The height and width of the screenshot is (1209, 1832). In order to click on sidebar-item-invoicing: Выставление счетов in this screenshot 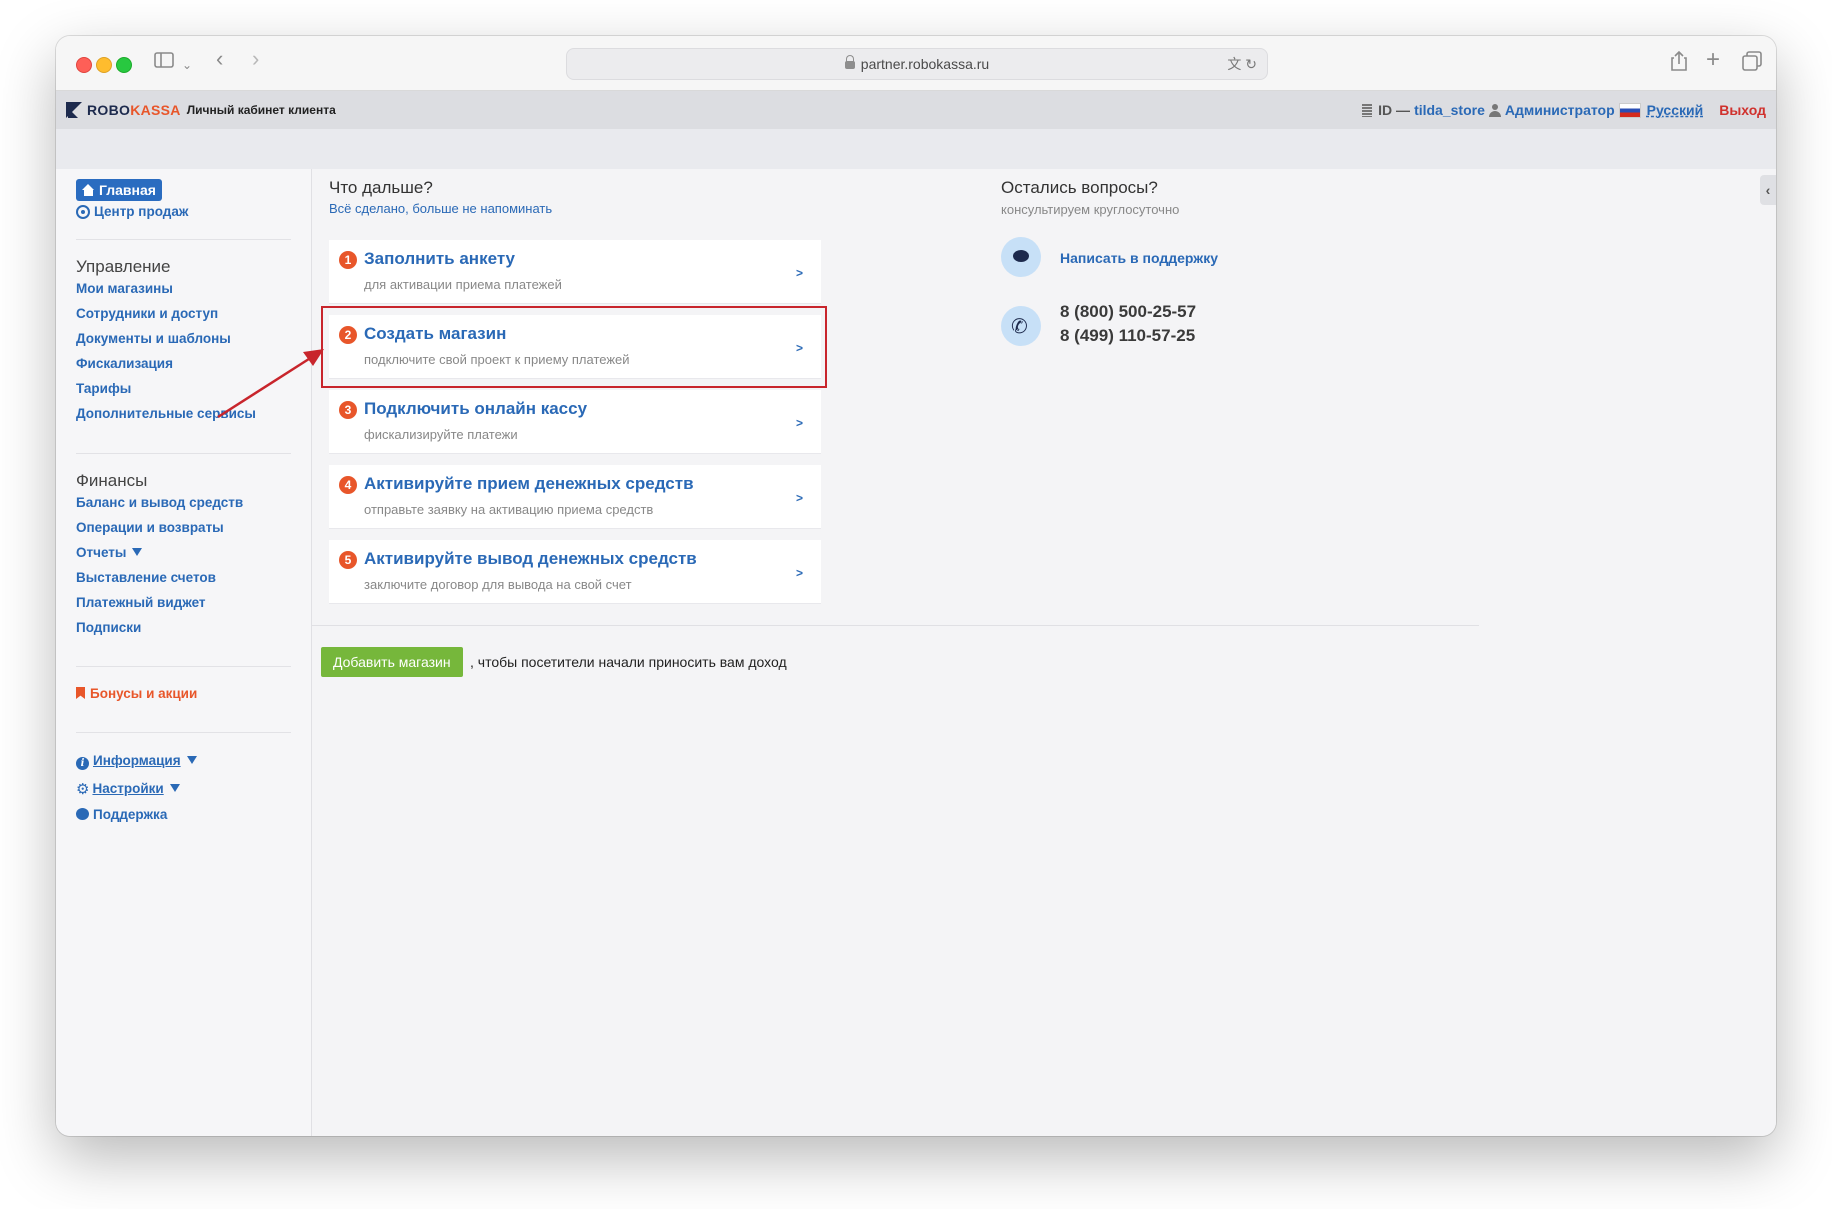, I will do `click(146, 577)`.